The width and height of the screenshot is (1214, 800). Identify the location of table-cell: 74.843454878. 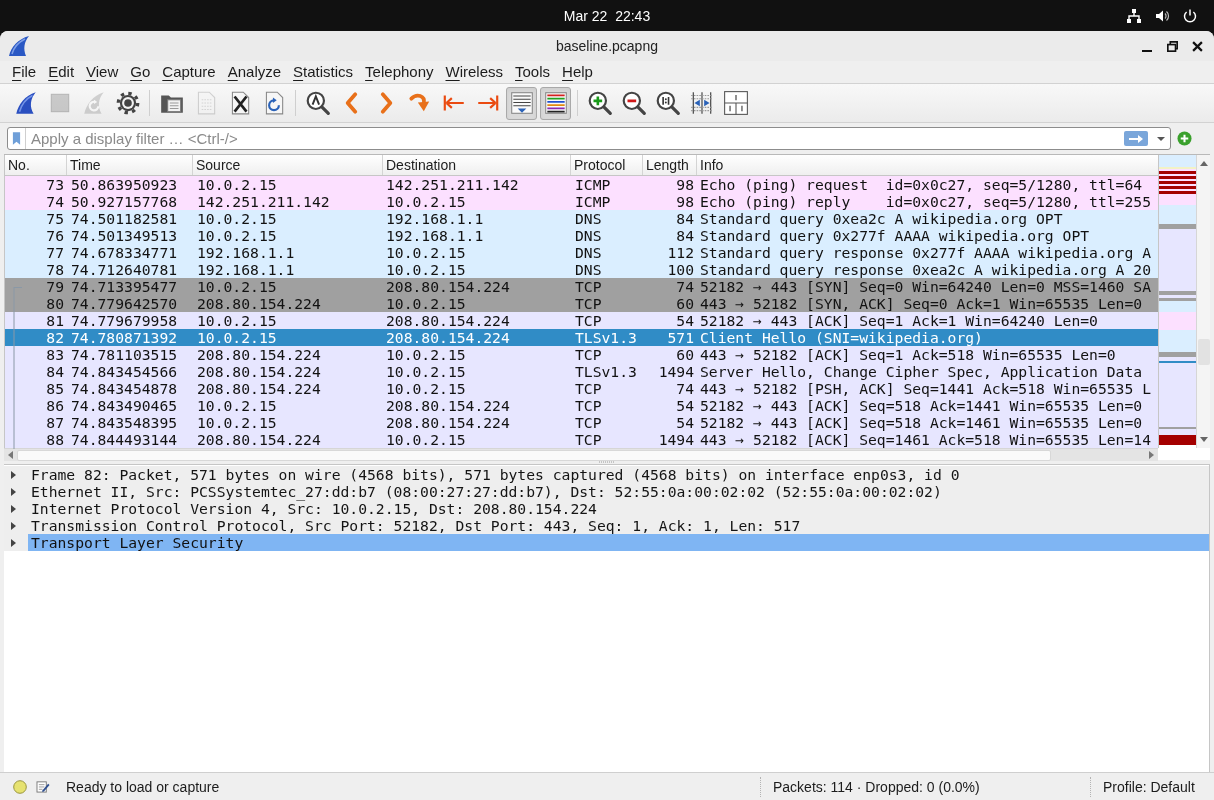
(124, 388).